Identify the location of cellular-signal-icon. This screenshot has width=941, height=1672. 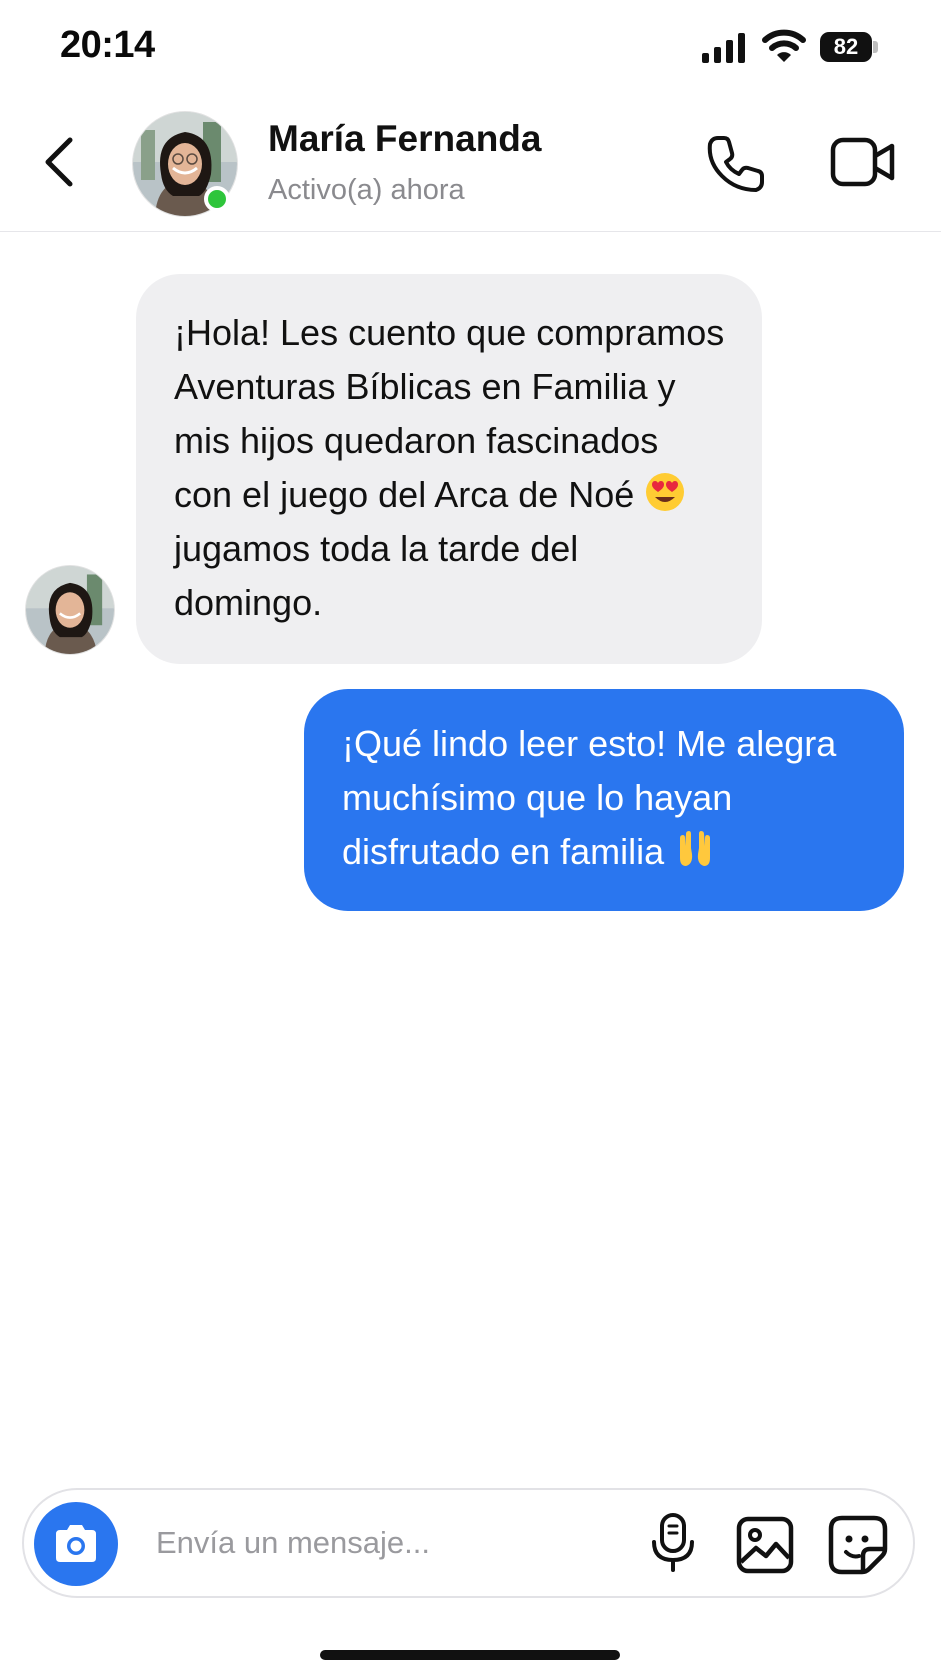
(723, 48).